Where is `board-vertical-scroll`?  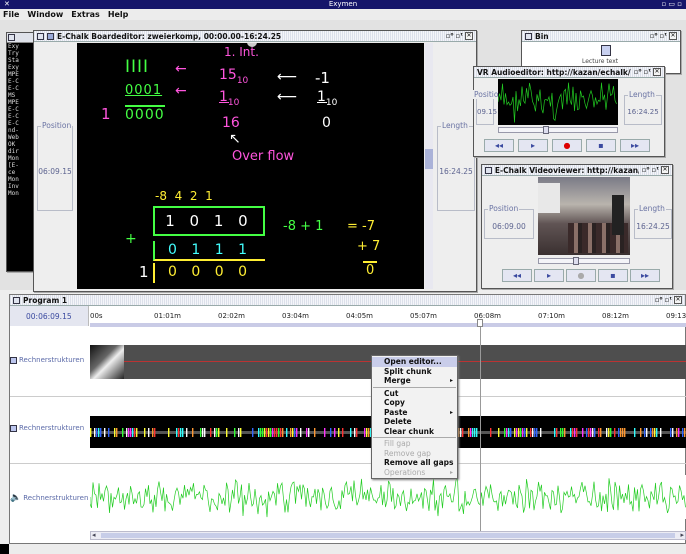
board-vertical-scroll is located at coordinates (429, 166).